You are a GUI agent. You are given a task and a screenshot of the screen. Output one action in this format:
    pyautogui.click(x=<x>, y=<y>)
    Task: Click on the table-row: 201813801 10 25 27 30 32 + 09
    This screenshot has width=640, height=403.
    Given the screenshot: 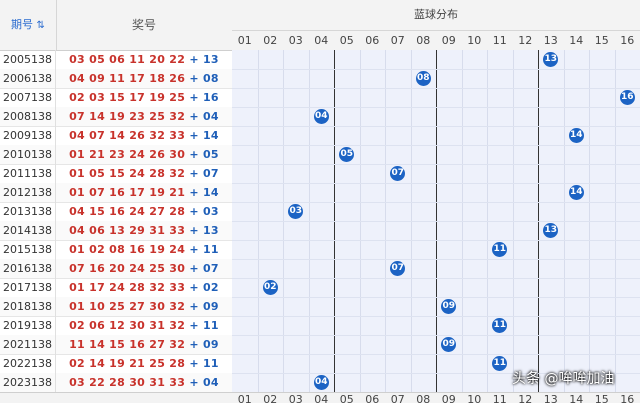 What is the action you would take?
    pyautogui.click(x=116, y=307)
    